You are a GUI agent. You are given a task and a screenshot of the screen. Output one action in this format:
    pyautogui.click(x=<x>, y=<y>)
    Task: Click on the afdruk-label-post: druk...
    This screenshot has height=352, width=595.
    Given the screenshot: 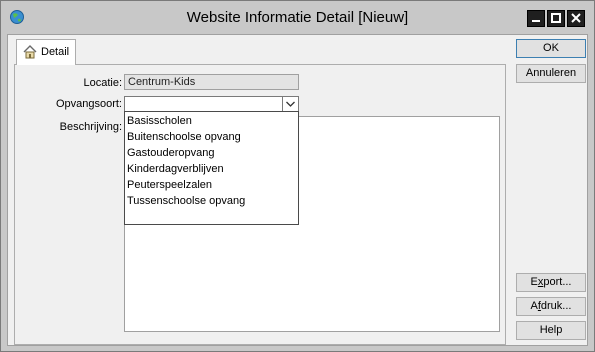 What is the action you would take?
    pyautogui.click(x=556, y=306)
    